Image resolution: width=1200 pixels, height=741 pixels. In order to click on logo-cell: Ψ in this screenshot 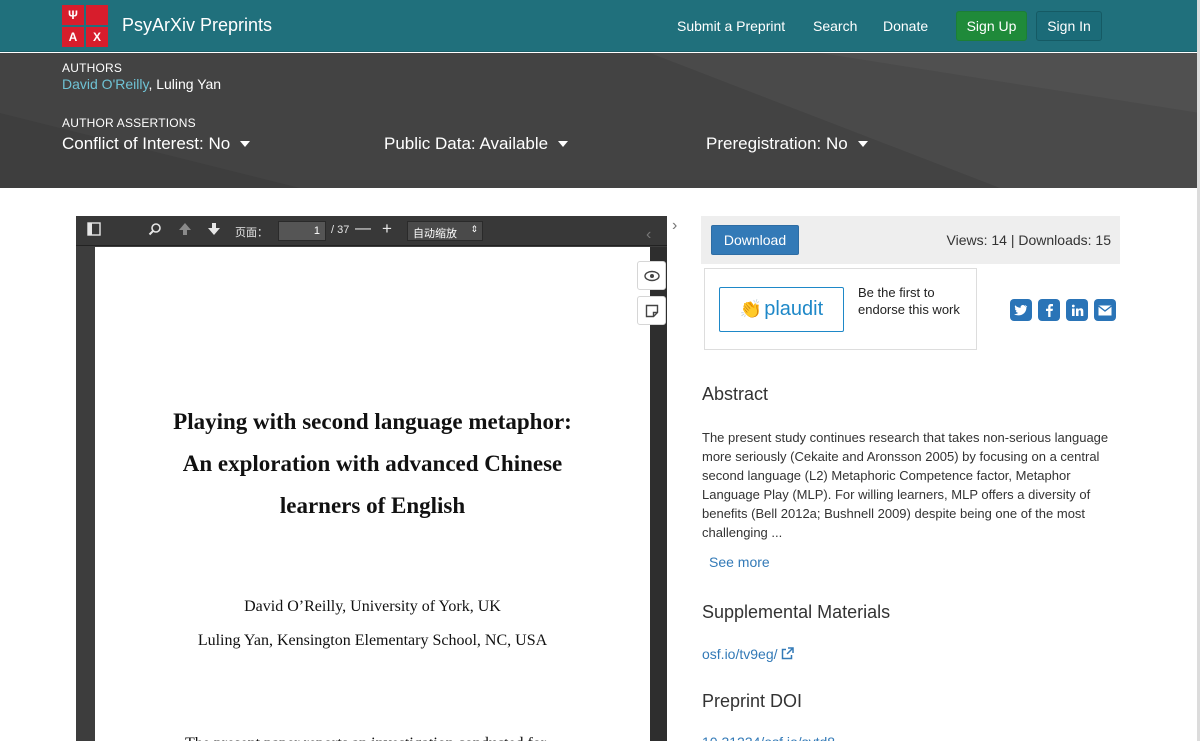, I will do `click(73, 15)`.